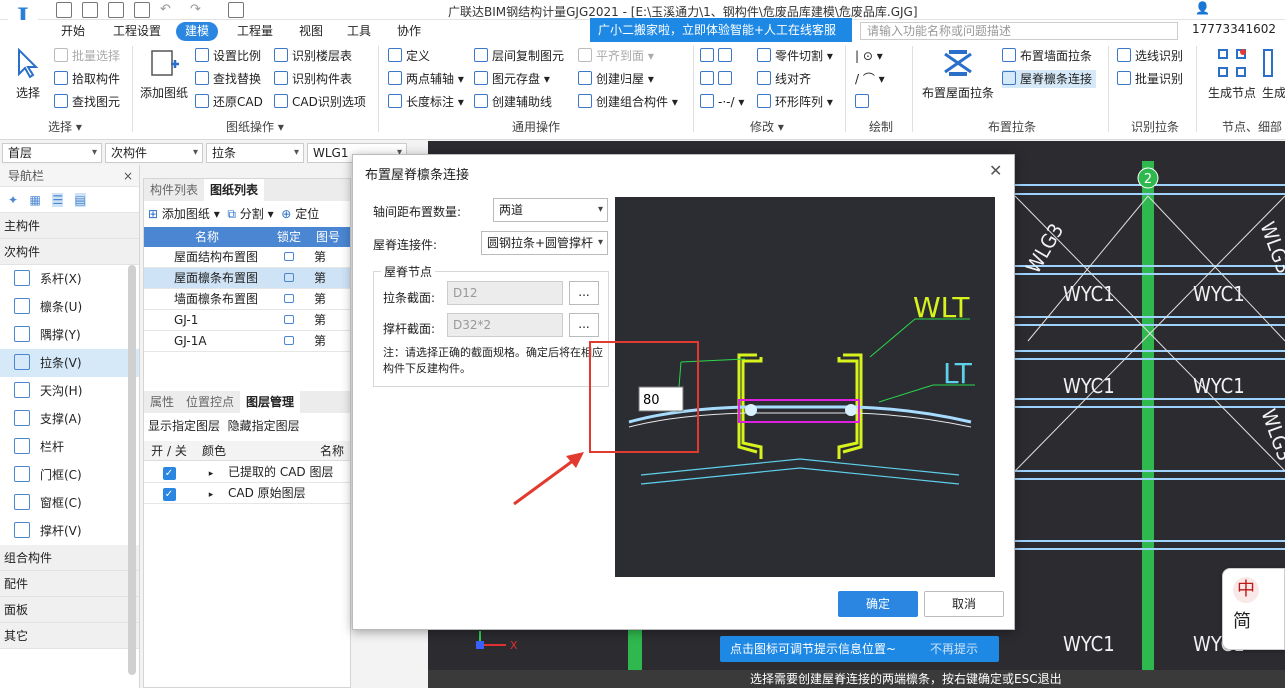 The image size is (1285, 688). I want to click on tie-section-input: D12, so click(505, 293).